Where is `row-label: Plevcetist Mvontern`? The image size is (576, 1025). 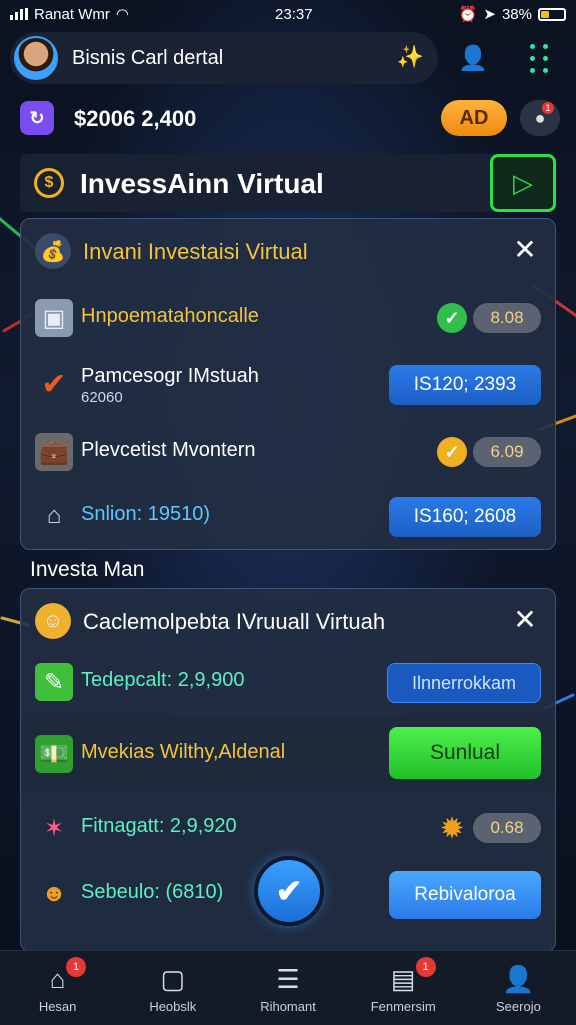
row-label: Plevcetist Mvontern is located at coordinates (168, 450).